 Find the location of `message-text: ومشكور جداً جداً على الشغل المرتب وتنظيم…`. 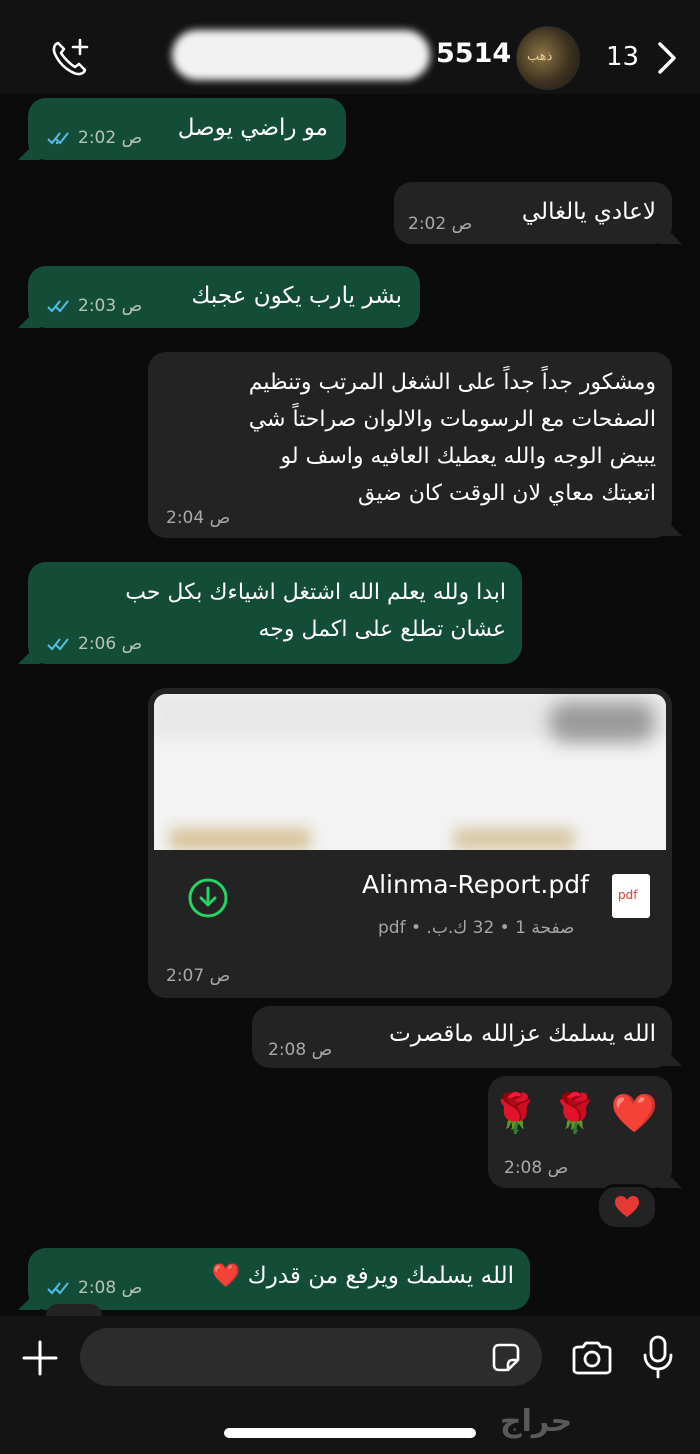

message-text: ومشكور جداً جداً على الشغل المرتب وتنظيم… is located at coordinates (452, 438).